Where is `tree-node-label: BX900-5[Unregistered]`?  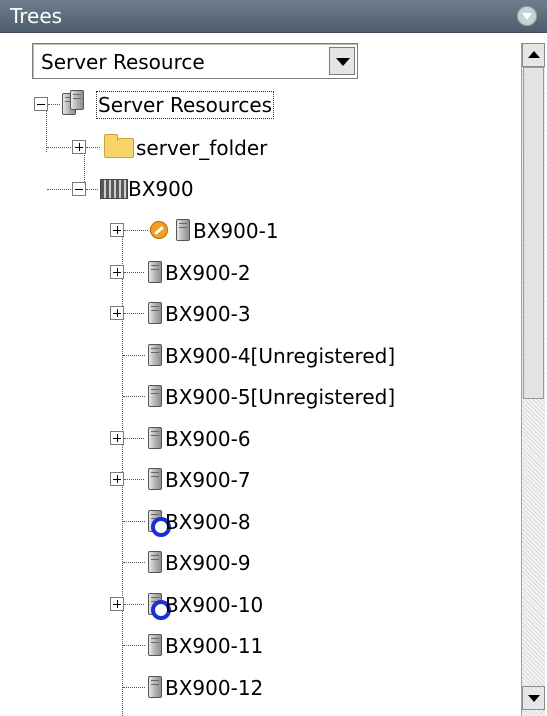
tree-node-label: BX900-5[Unregistered] is located at coordinates (280, 397).